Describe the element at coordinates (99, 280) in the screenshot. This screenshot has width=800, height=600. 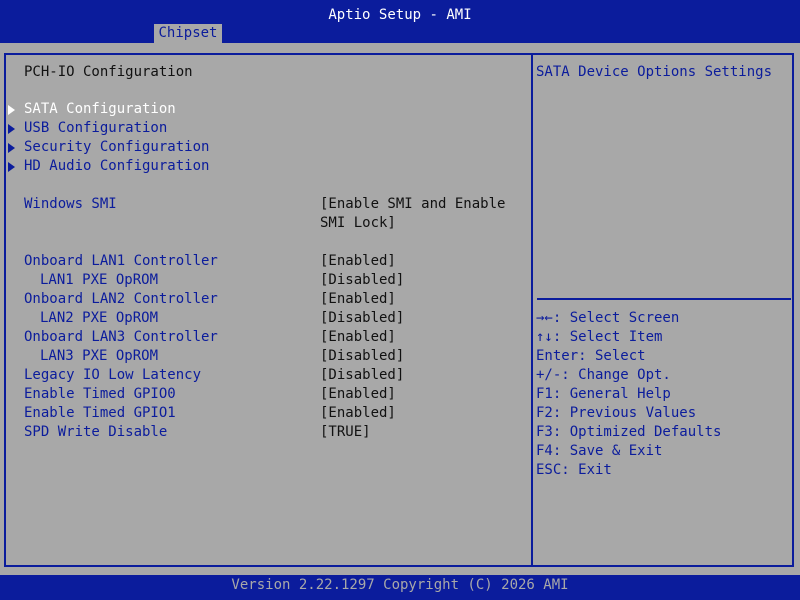
I see `setting-label: LAN1 PXE OpROM` at that location.